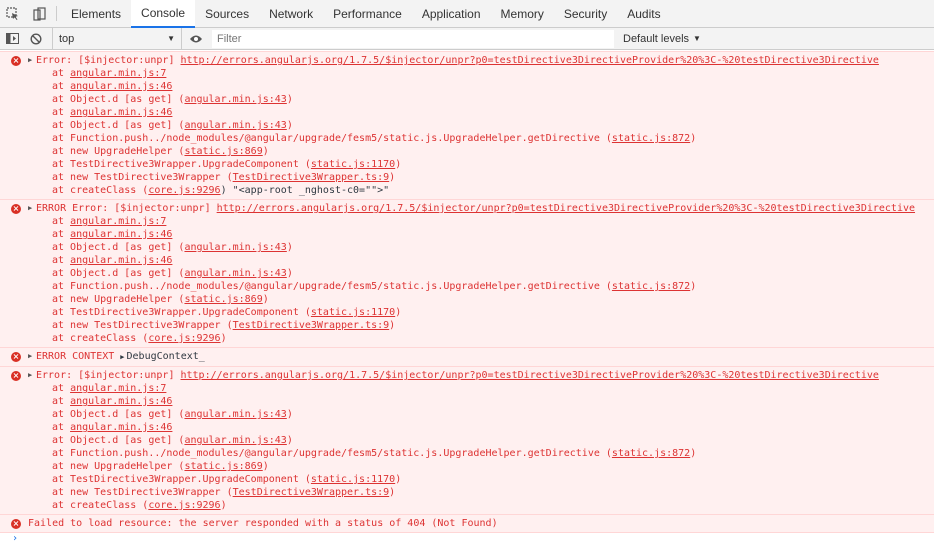 The height and width of the screenshot is (542, 934). I want to click on stack-frame-text: at new TestDirective3Wrapper (, so click(142, 492).